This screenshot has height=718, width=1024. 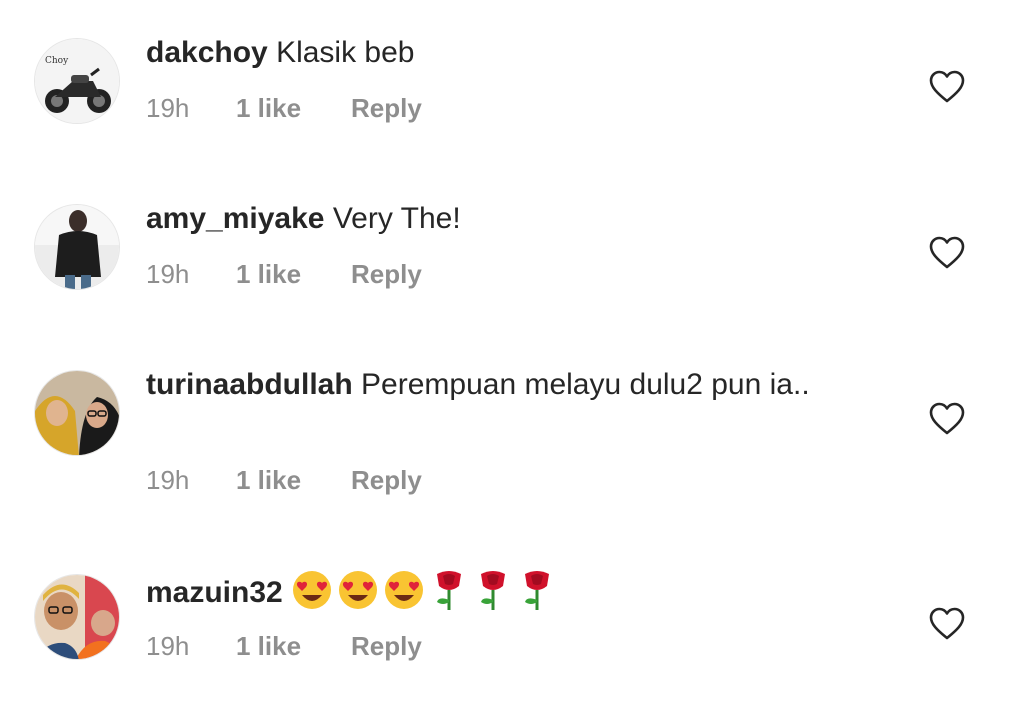 What do you see at coordinates (207, 52) in the screenshot?
I see `comment-username: dakchoy` at bounding box center [207, 52].